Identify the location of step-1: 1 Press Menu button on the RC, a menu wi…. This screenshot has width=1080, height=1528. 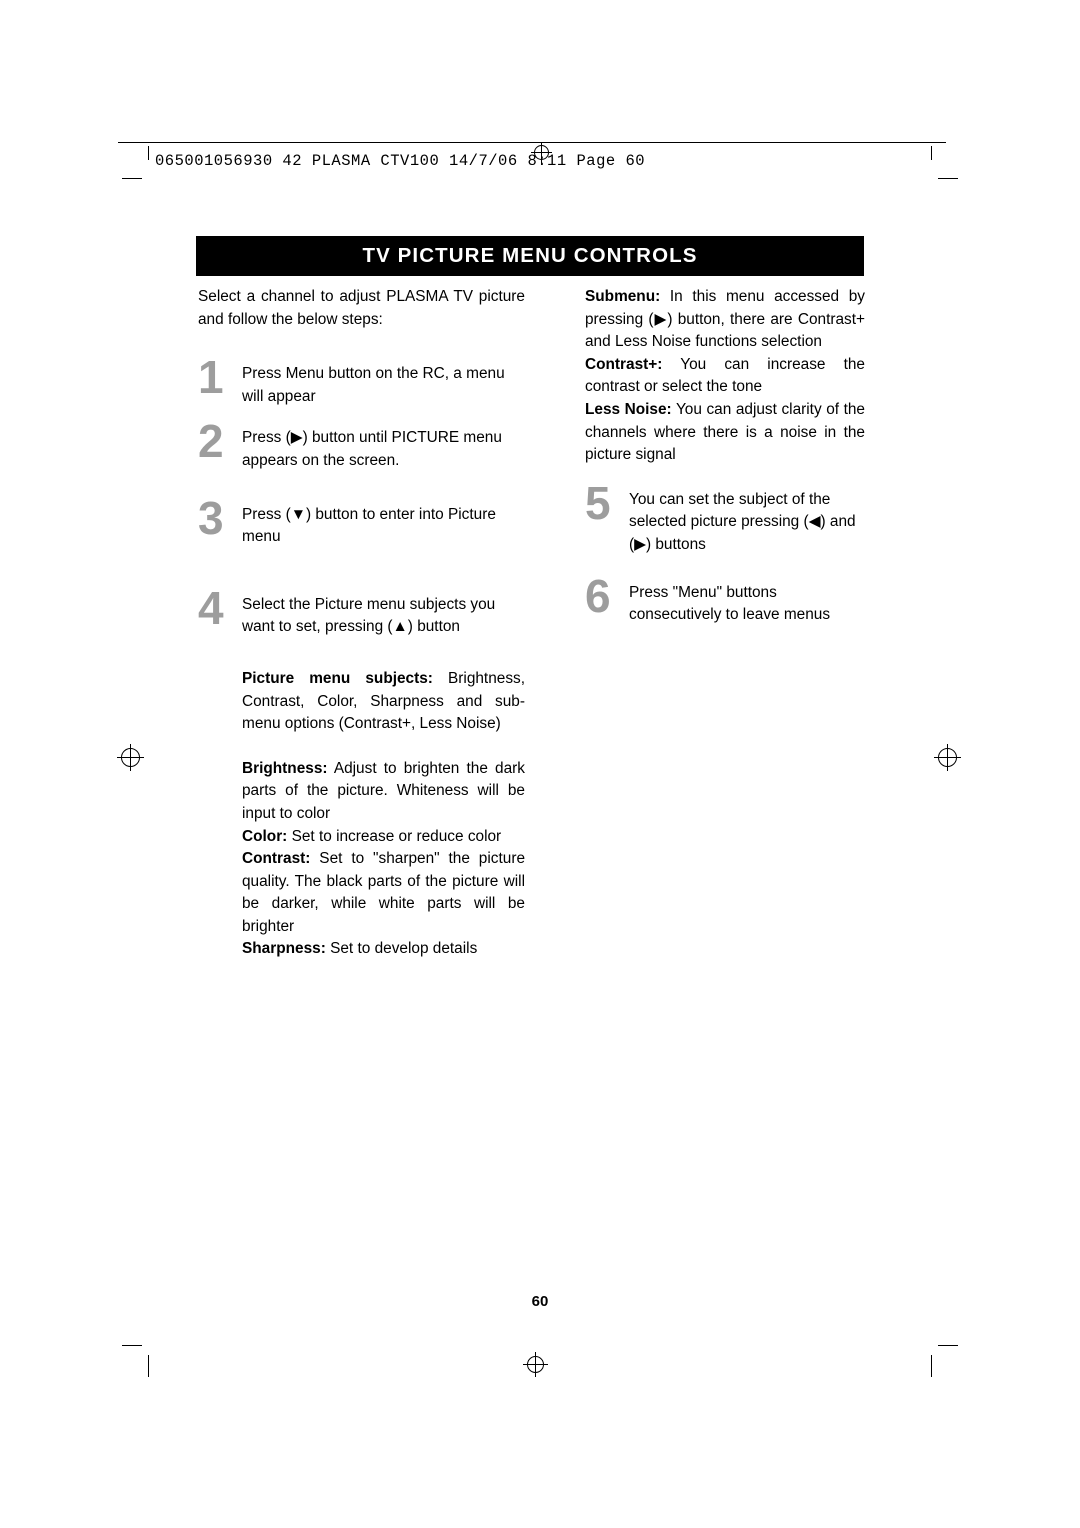
(361, 379).